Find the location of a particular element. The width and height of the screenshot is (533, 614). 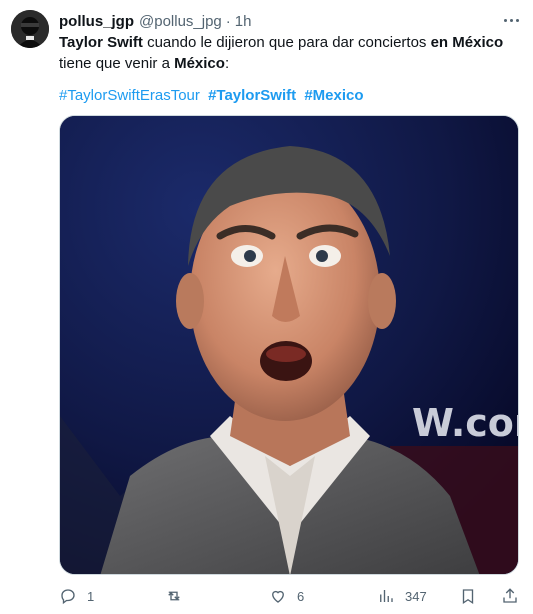

bookmark-button is located at coordinates (468, 596).